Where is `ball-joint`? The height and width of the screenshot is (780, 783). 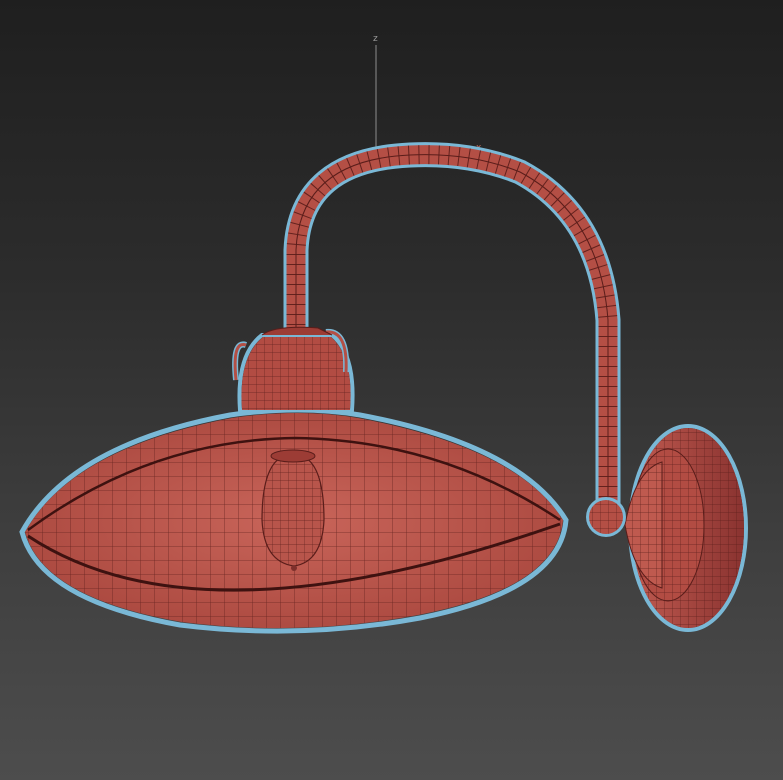
ball-joint is located at coordinates (606, 517).